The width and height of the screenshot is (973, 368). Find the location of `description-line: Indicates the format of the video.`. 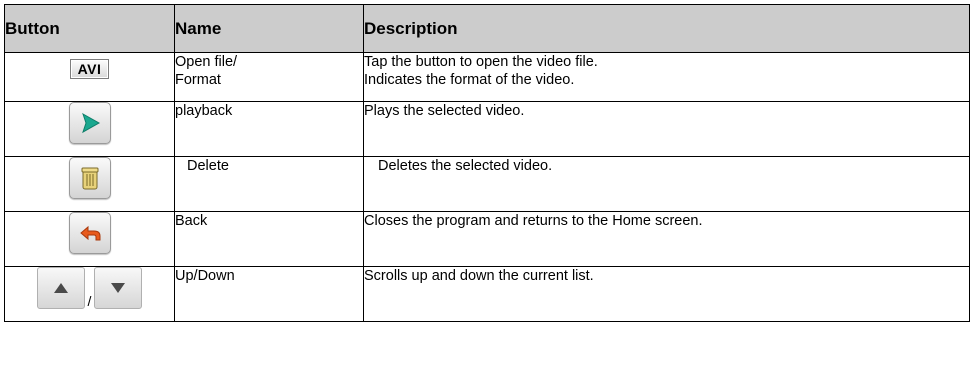

description-line: Indicates the format of the video. is located at coordinates (469, 80).